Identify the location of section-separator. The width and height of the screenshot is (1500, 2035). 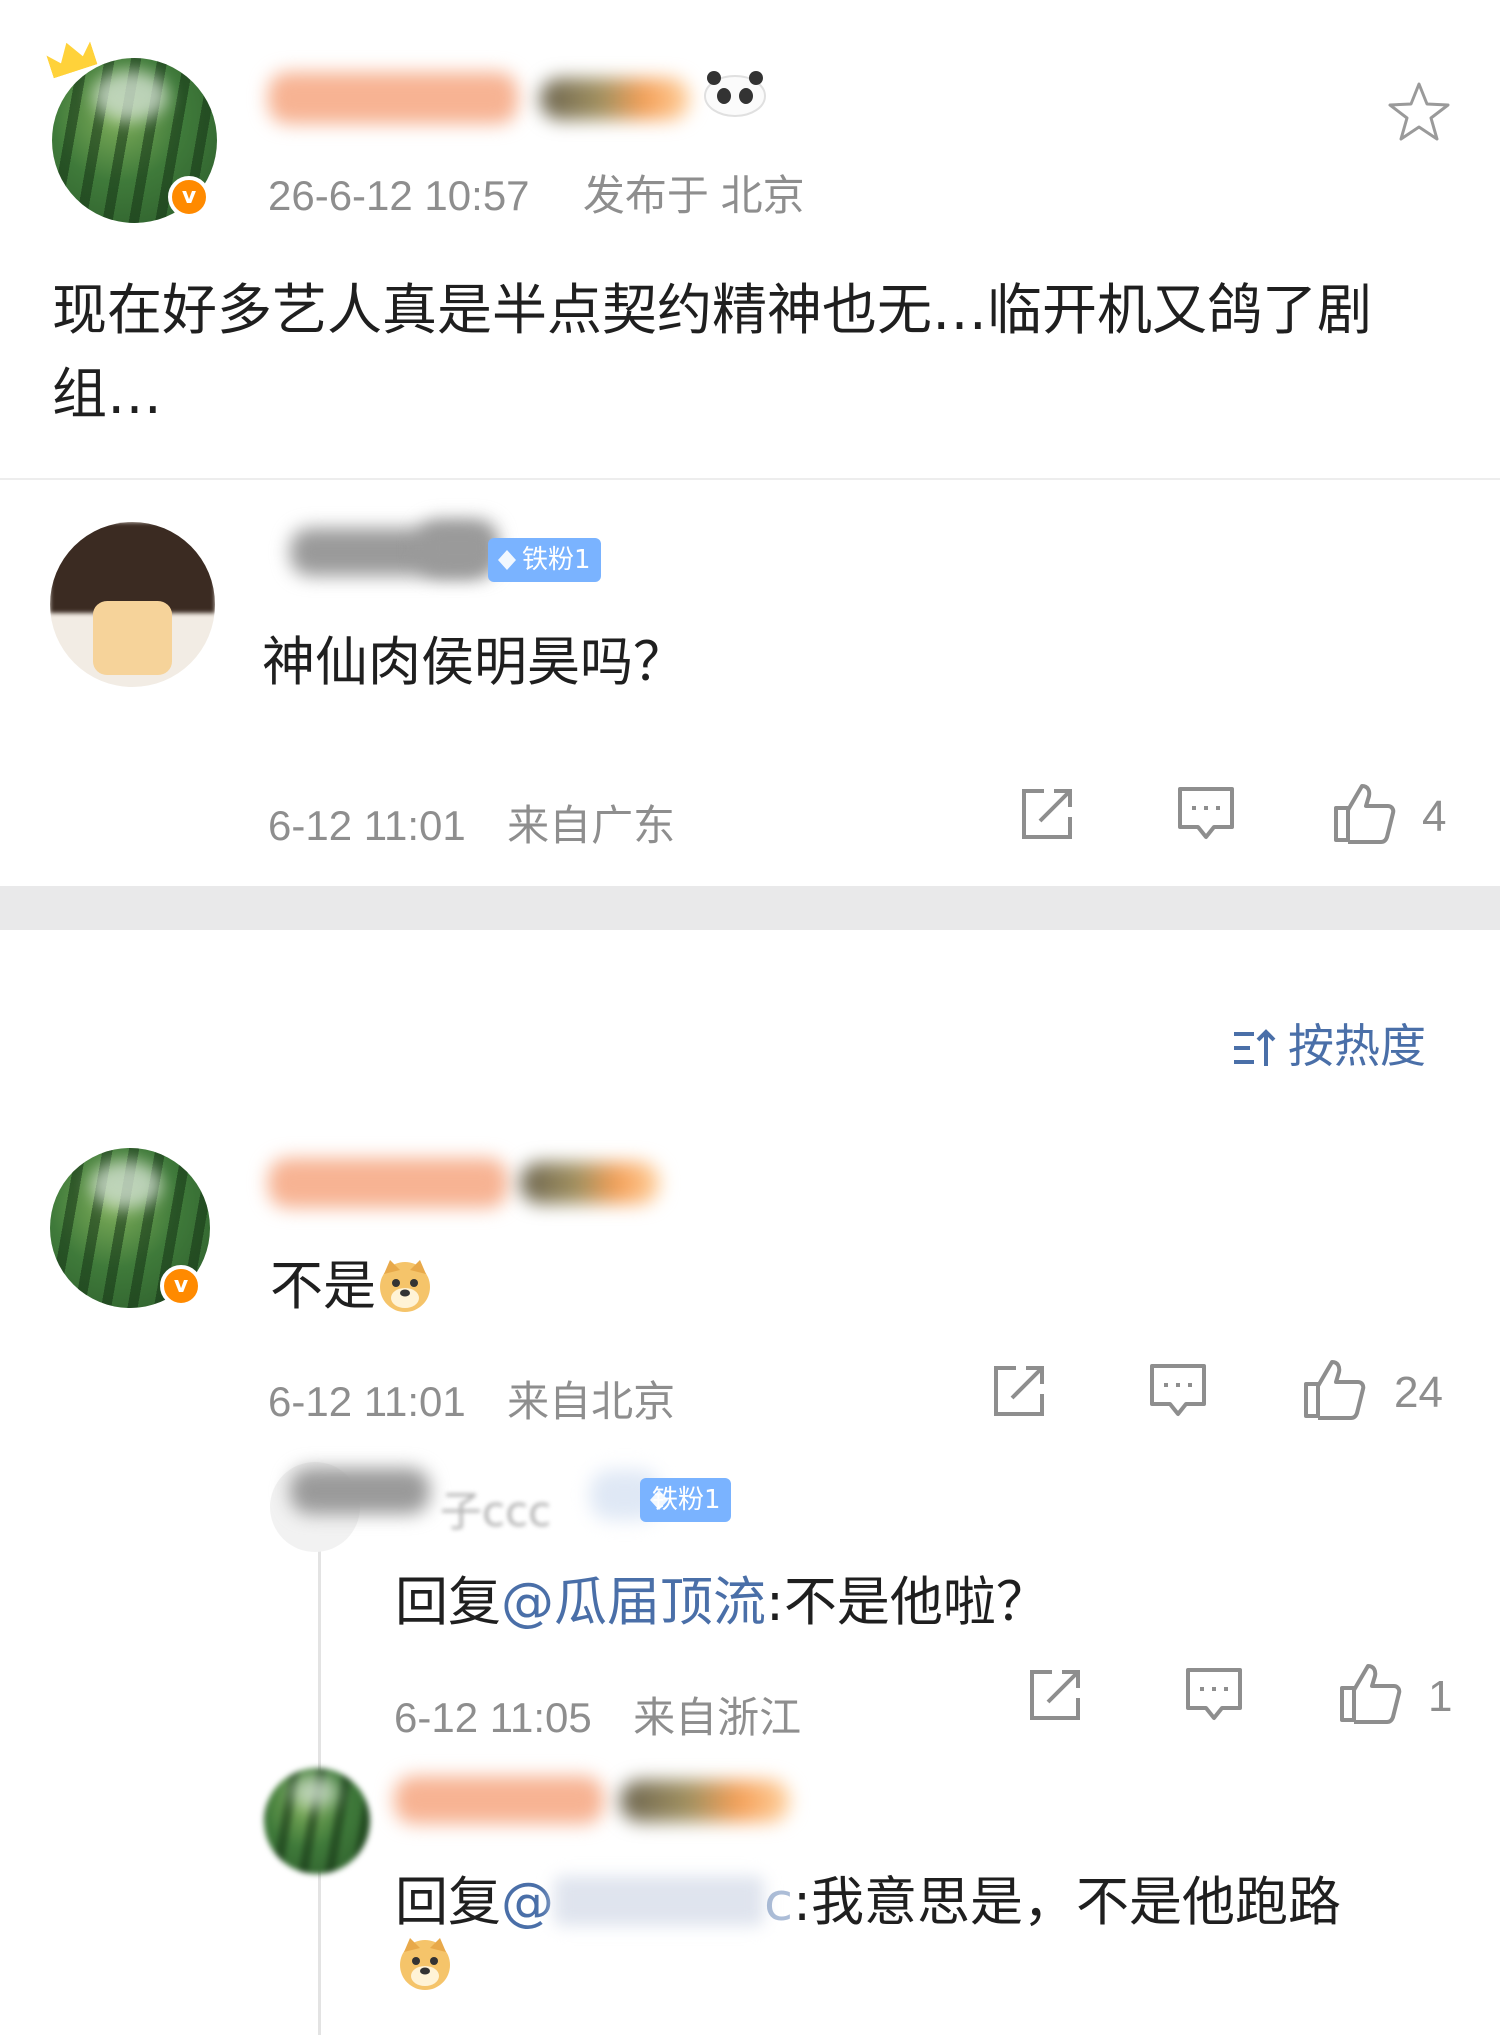
(750, 908).